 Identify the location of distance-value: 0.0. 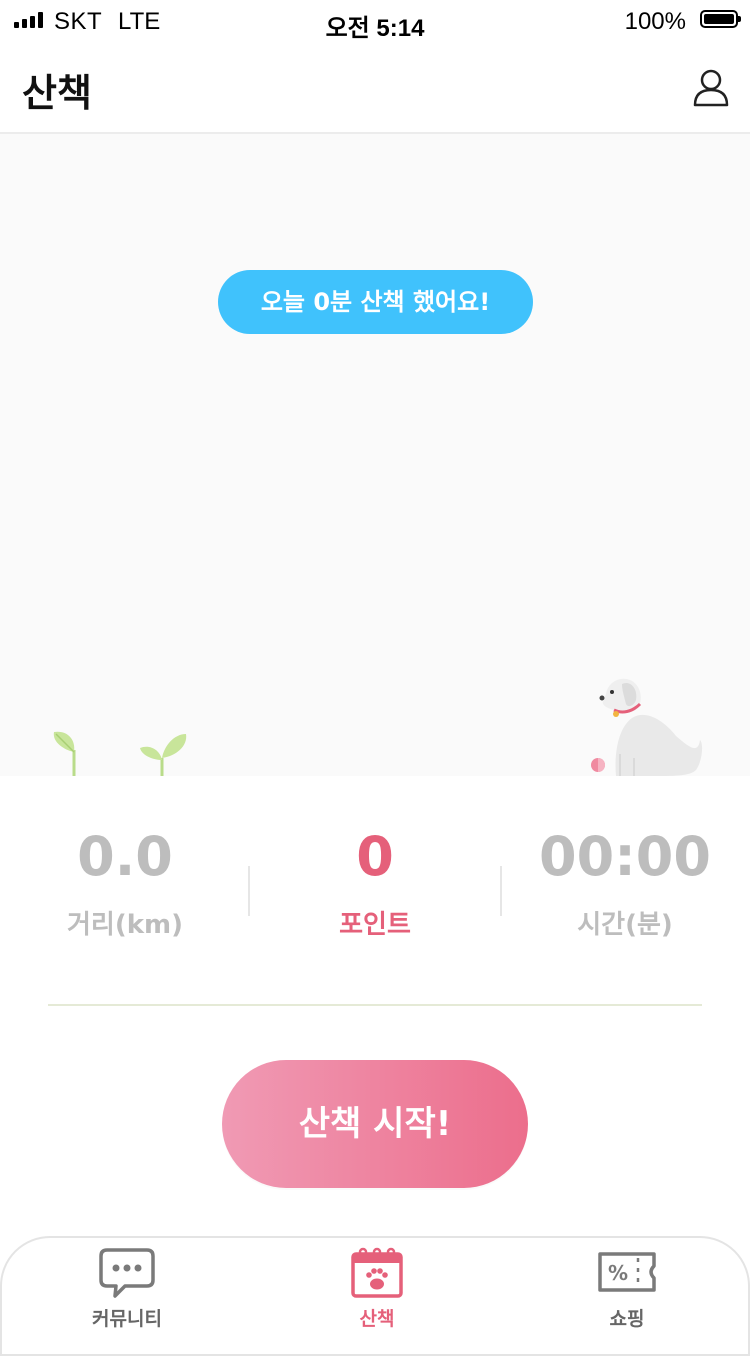
(125, 856).